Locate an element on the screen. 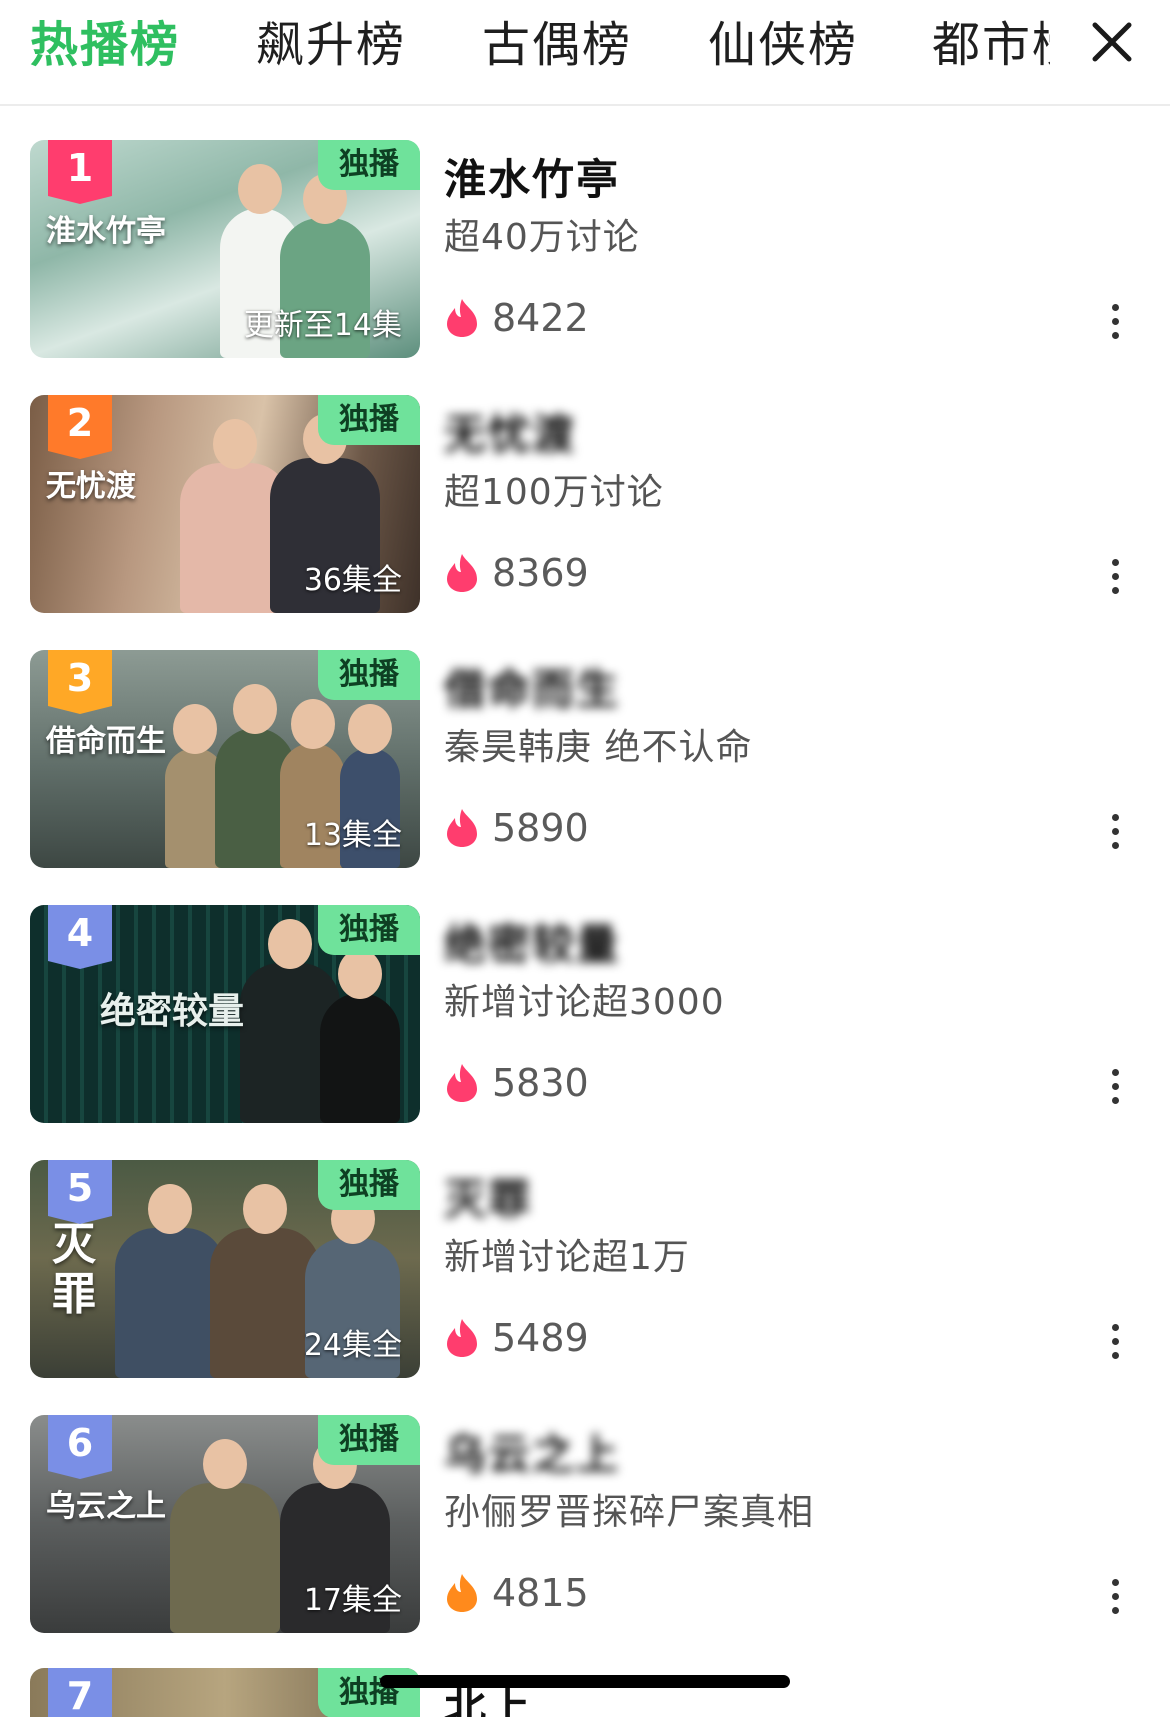 The height and width of the screenshot is (1717, 1170). show-subtitle: 秦昊韩庚 绝不认命 is located at coordinates (598, 747).